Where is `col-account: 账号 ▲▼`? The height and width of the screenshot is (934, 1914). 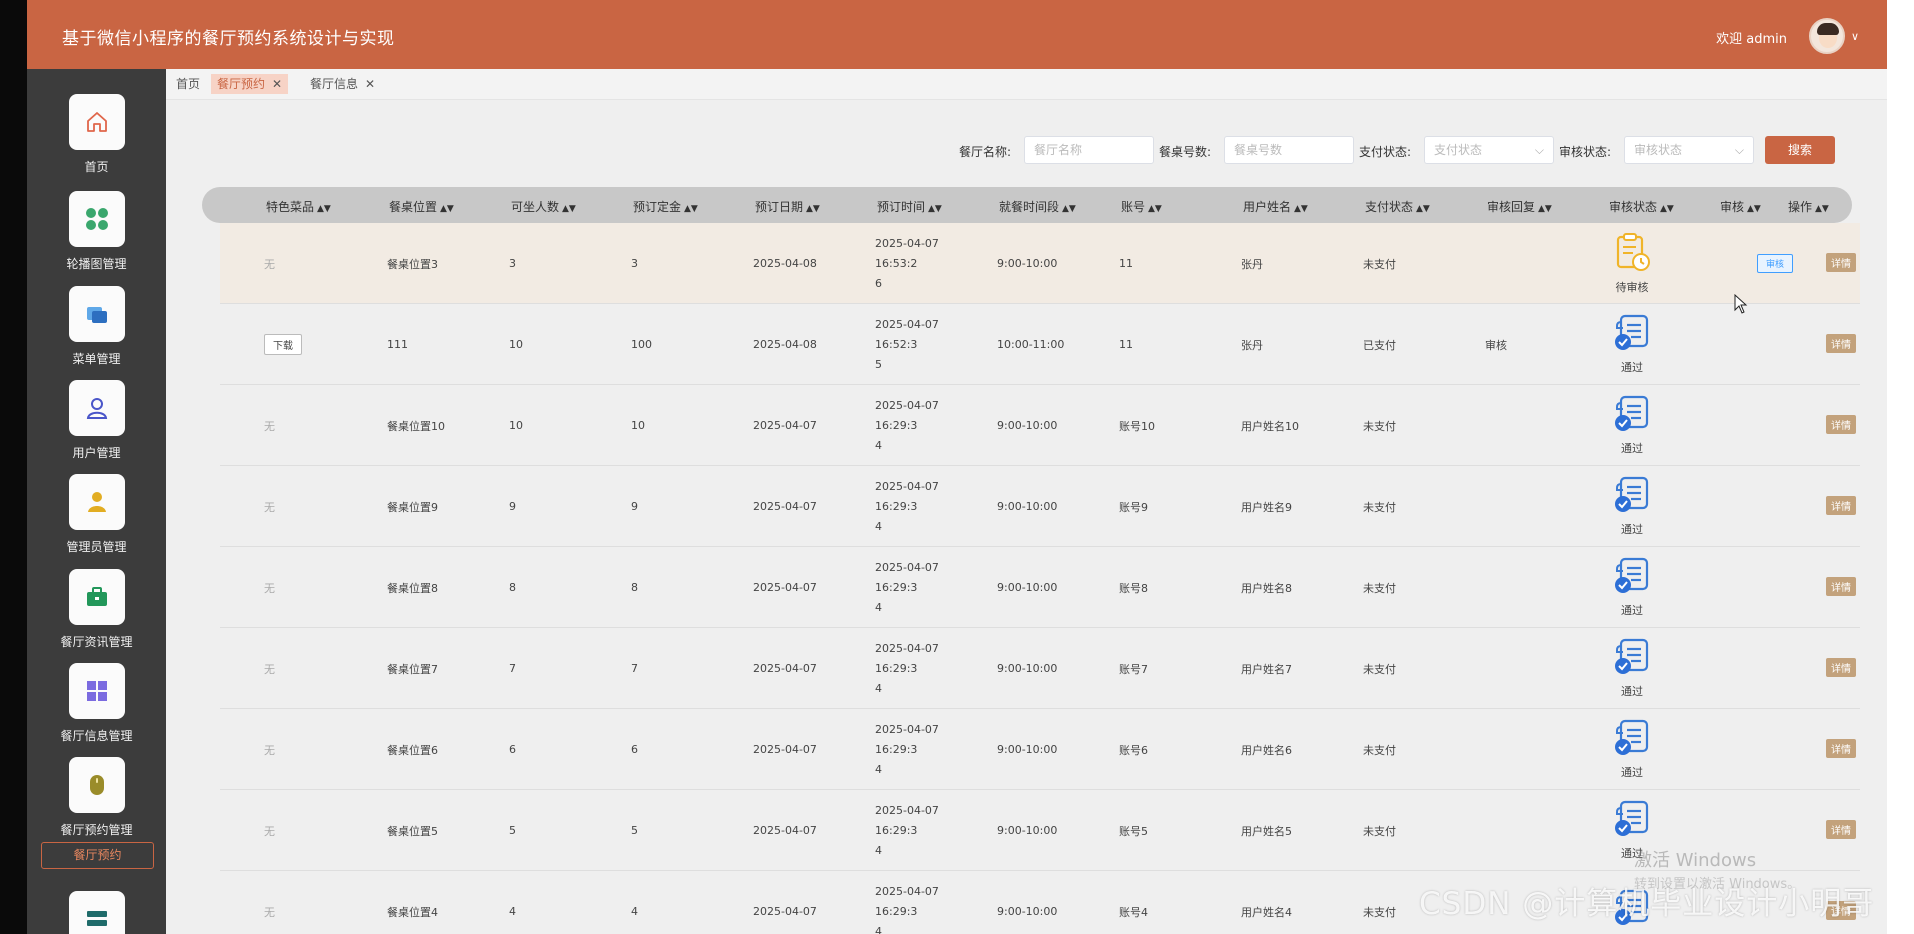
col-account: 账号 ▲▼ is located at coordinates (1141, 206).